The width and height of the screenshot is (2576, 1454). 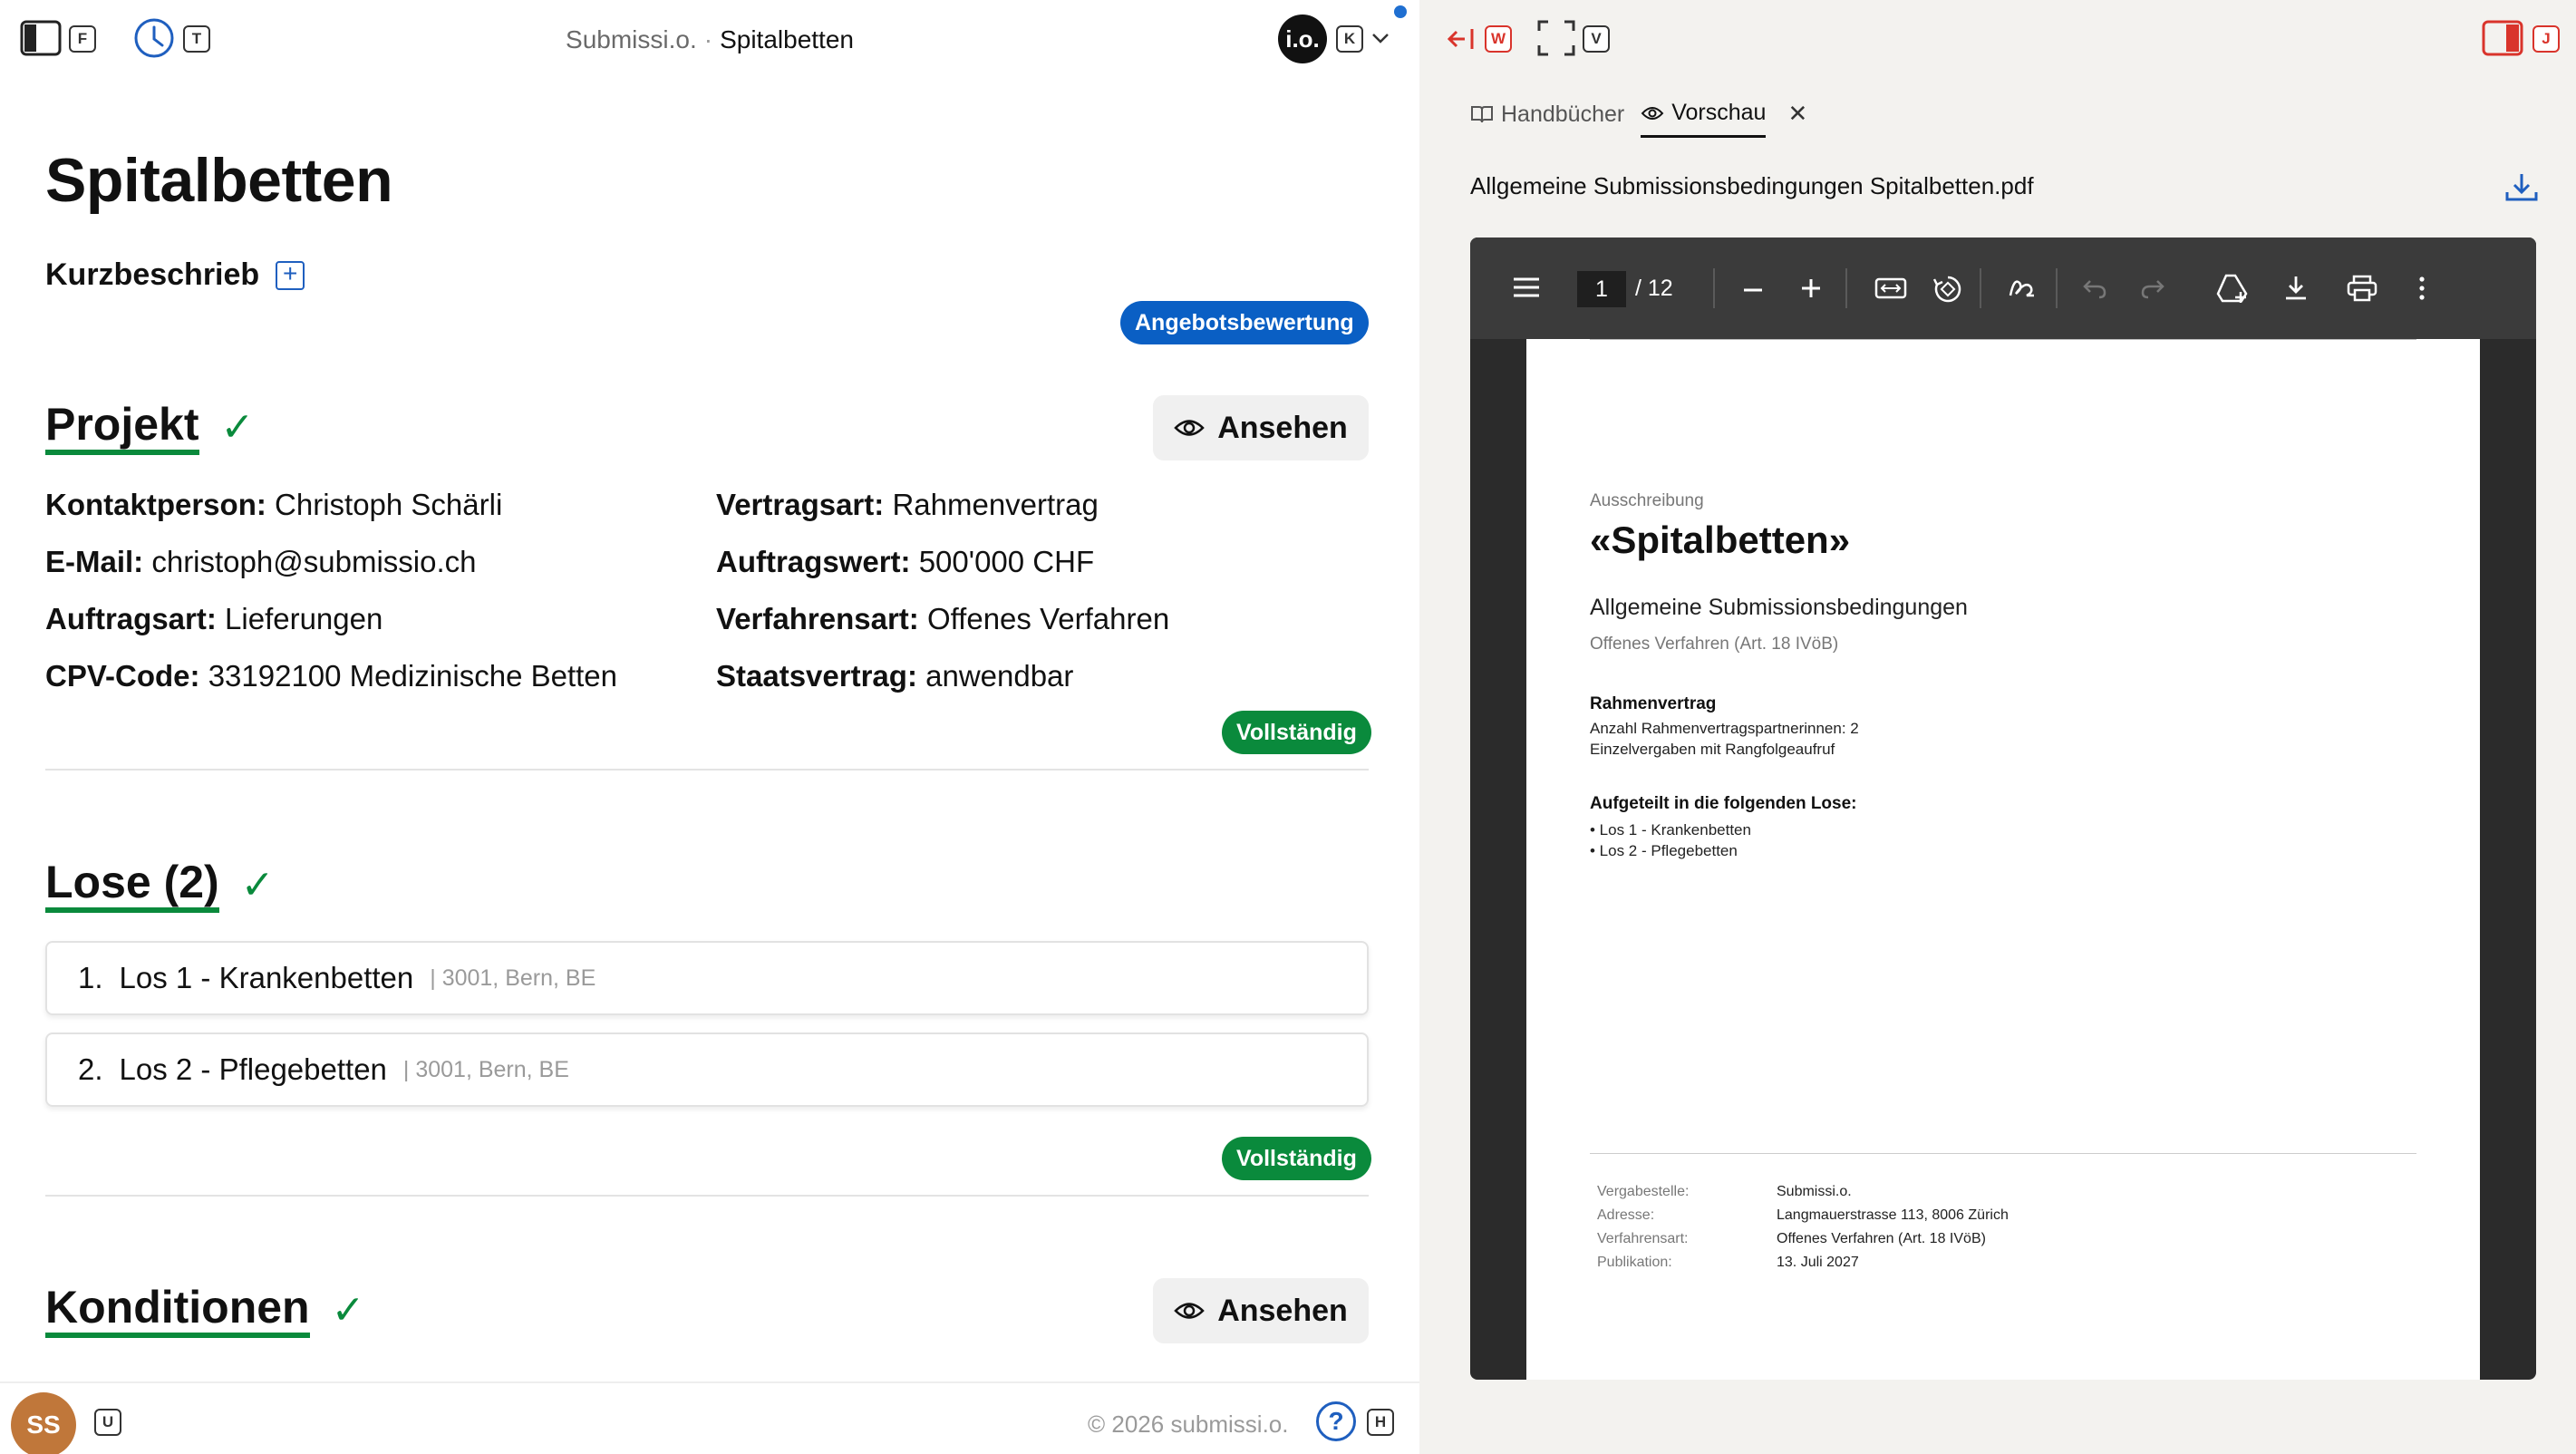 I want to click on tab-handbuecher-label: Handbücher, so click(x=1563, y=114).